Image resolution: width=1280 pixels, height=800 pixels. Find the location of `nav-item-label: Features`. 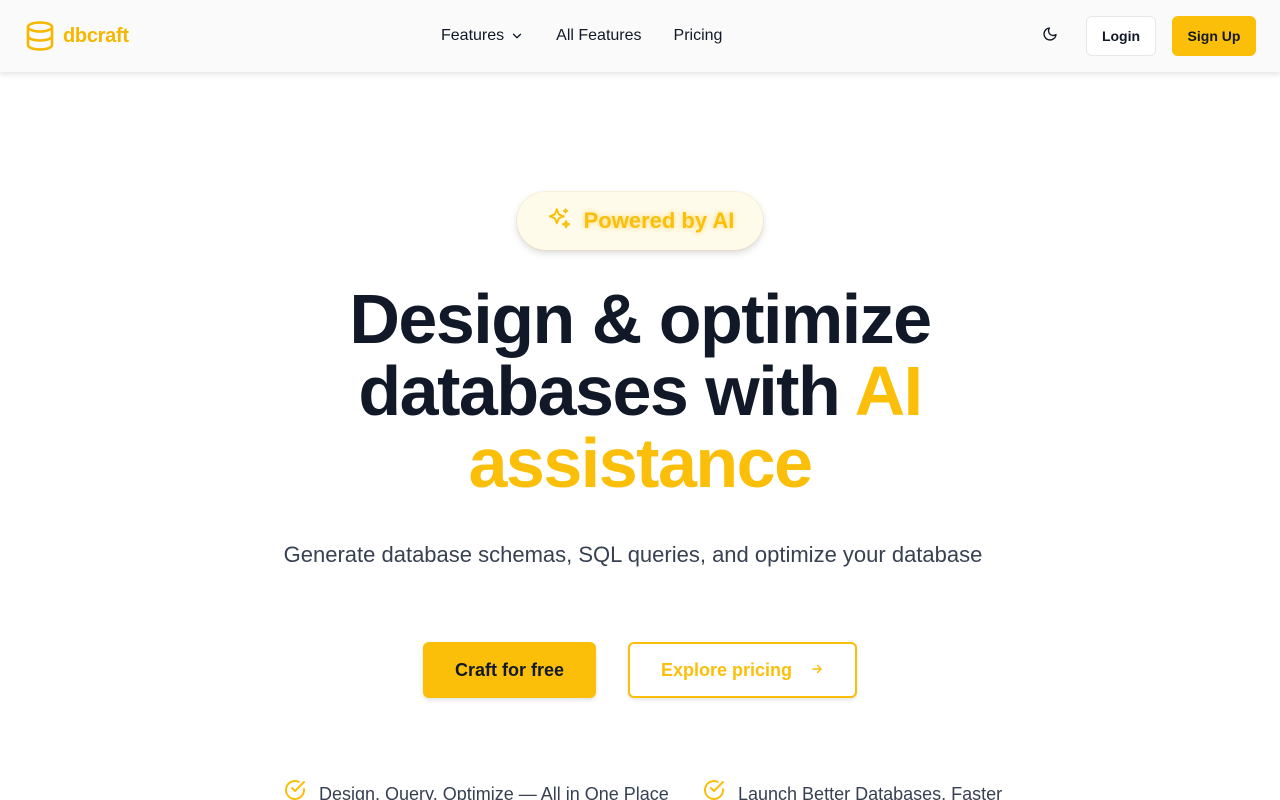

nav-item-label: Features is located at coordinates (473, 35).